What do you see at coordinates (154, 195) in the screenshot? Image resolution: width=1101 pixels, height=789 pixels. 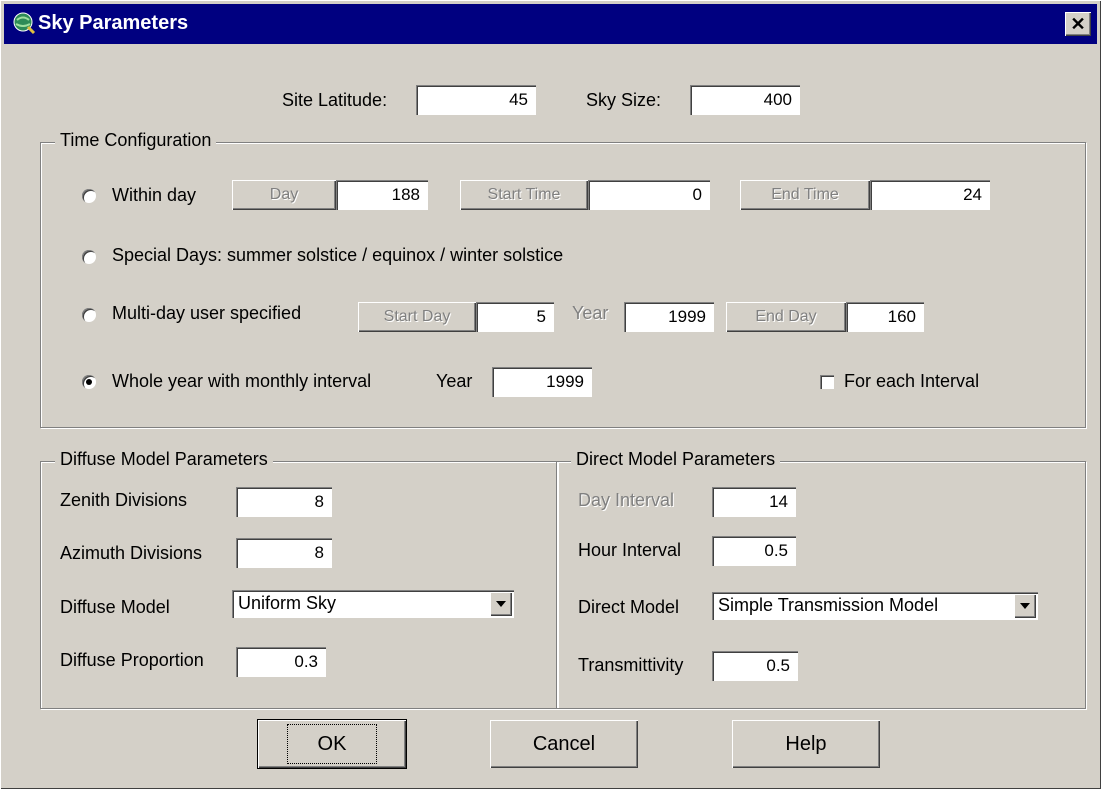 I see `within-day-label: Within day` at bounding box center [154, 195].